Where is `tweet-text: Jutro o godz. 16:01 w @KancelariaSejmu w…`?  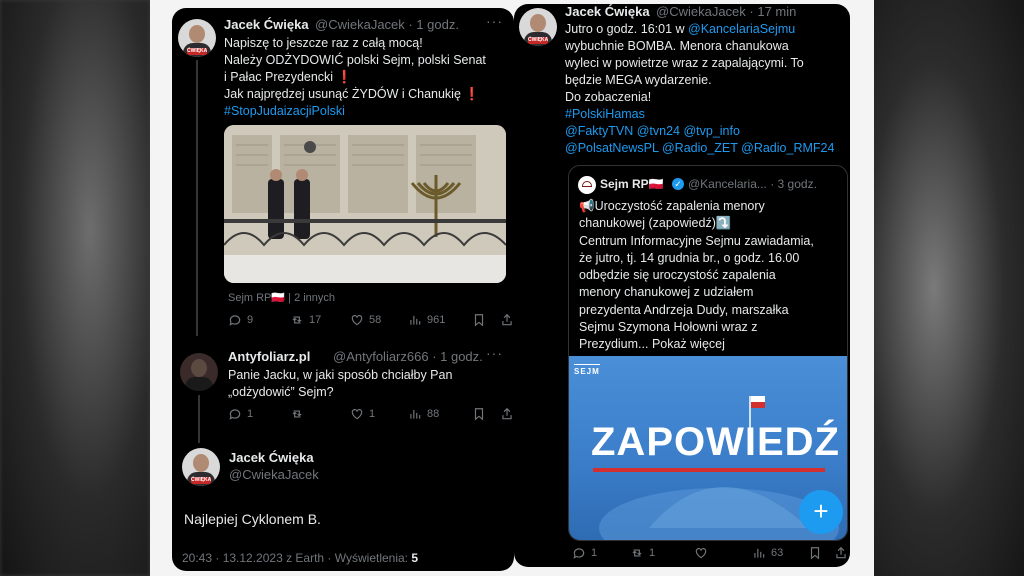
tweet-text: Jutro o godz. 16:01 w @KancelariaSejmu w… is located at coordinates (706, 89).